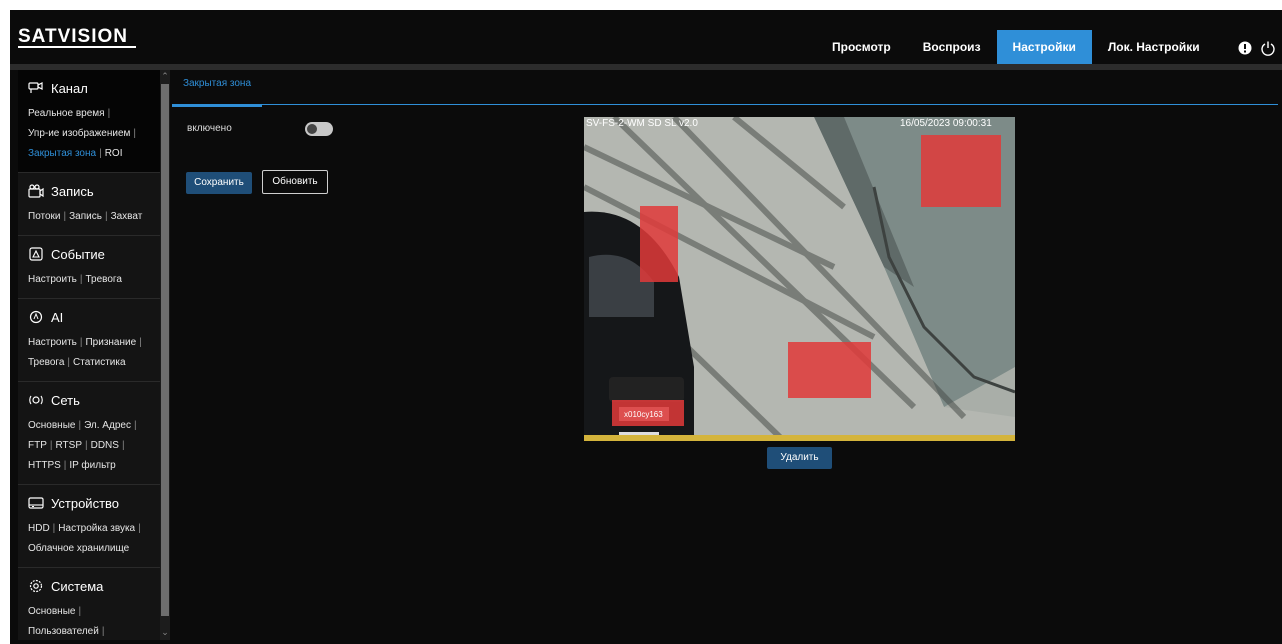 The image size is (1282, 644). Describe the element at coordinates (165, 350) in the screenshot. I see `scrollbar-thumb` at that location.